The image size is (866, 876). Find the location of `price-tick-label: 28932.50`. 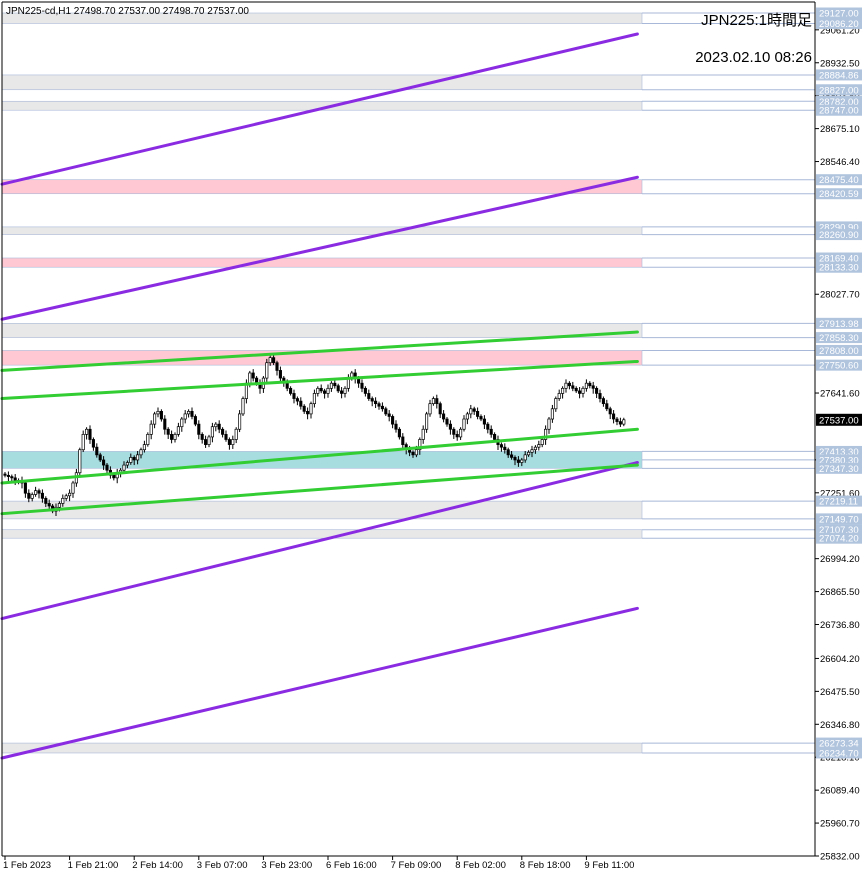

price-tick-label: 28932.50 is located at coordinates (840, 63).